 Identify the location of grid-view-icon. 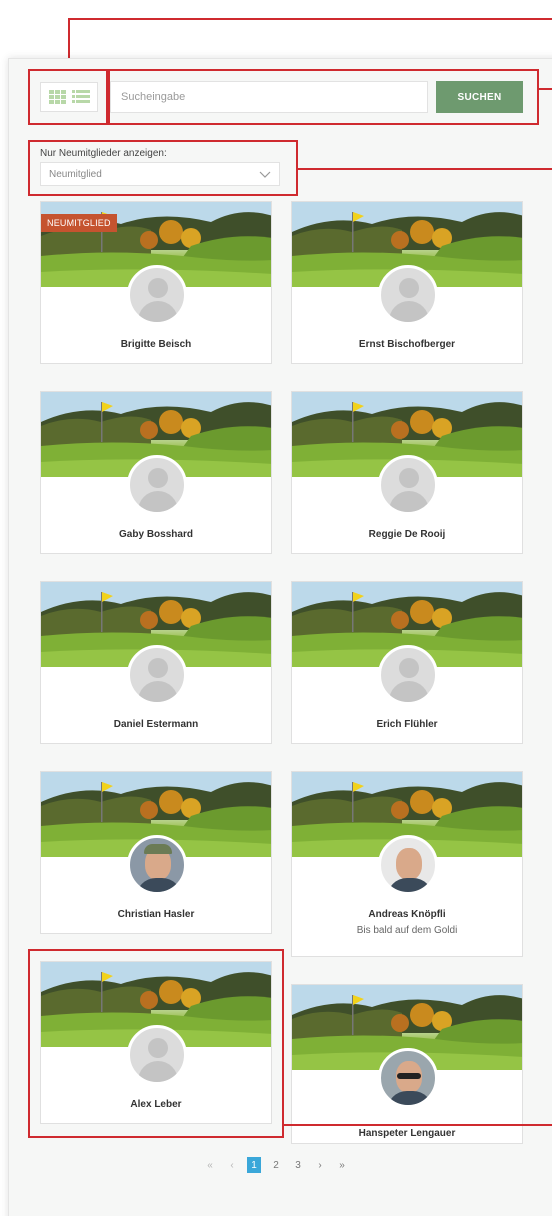
(57, 97).